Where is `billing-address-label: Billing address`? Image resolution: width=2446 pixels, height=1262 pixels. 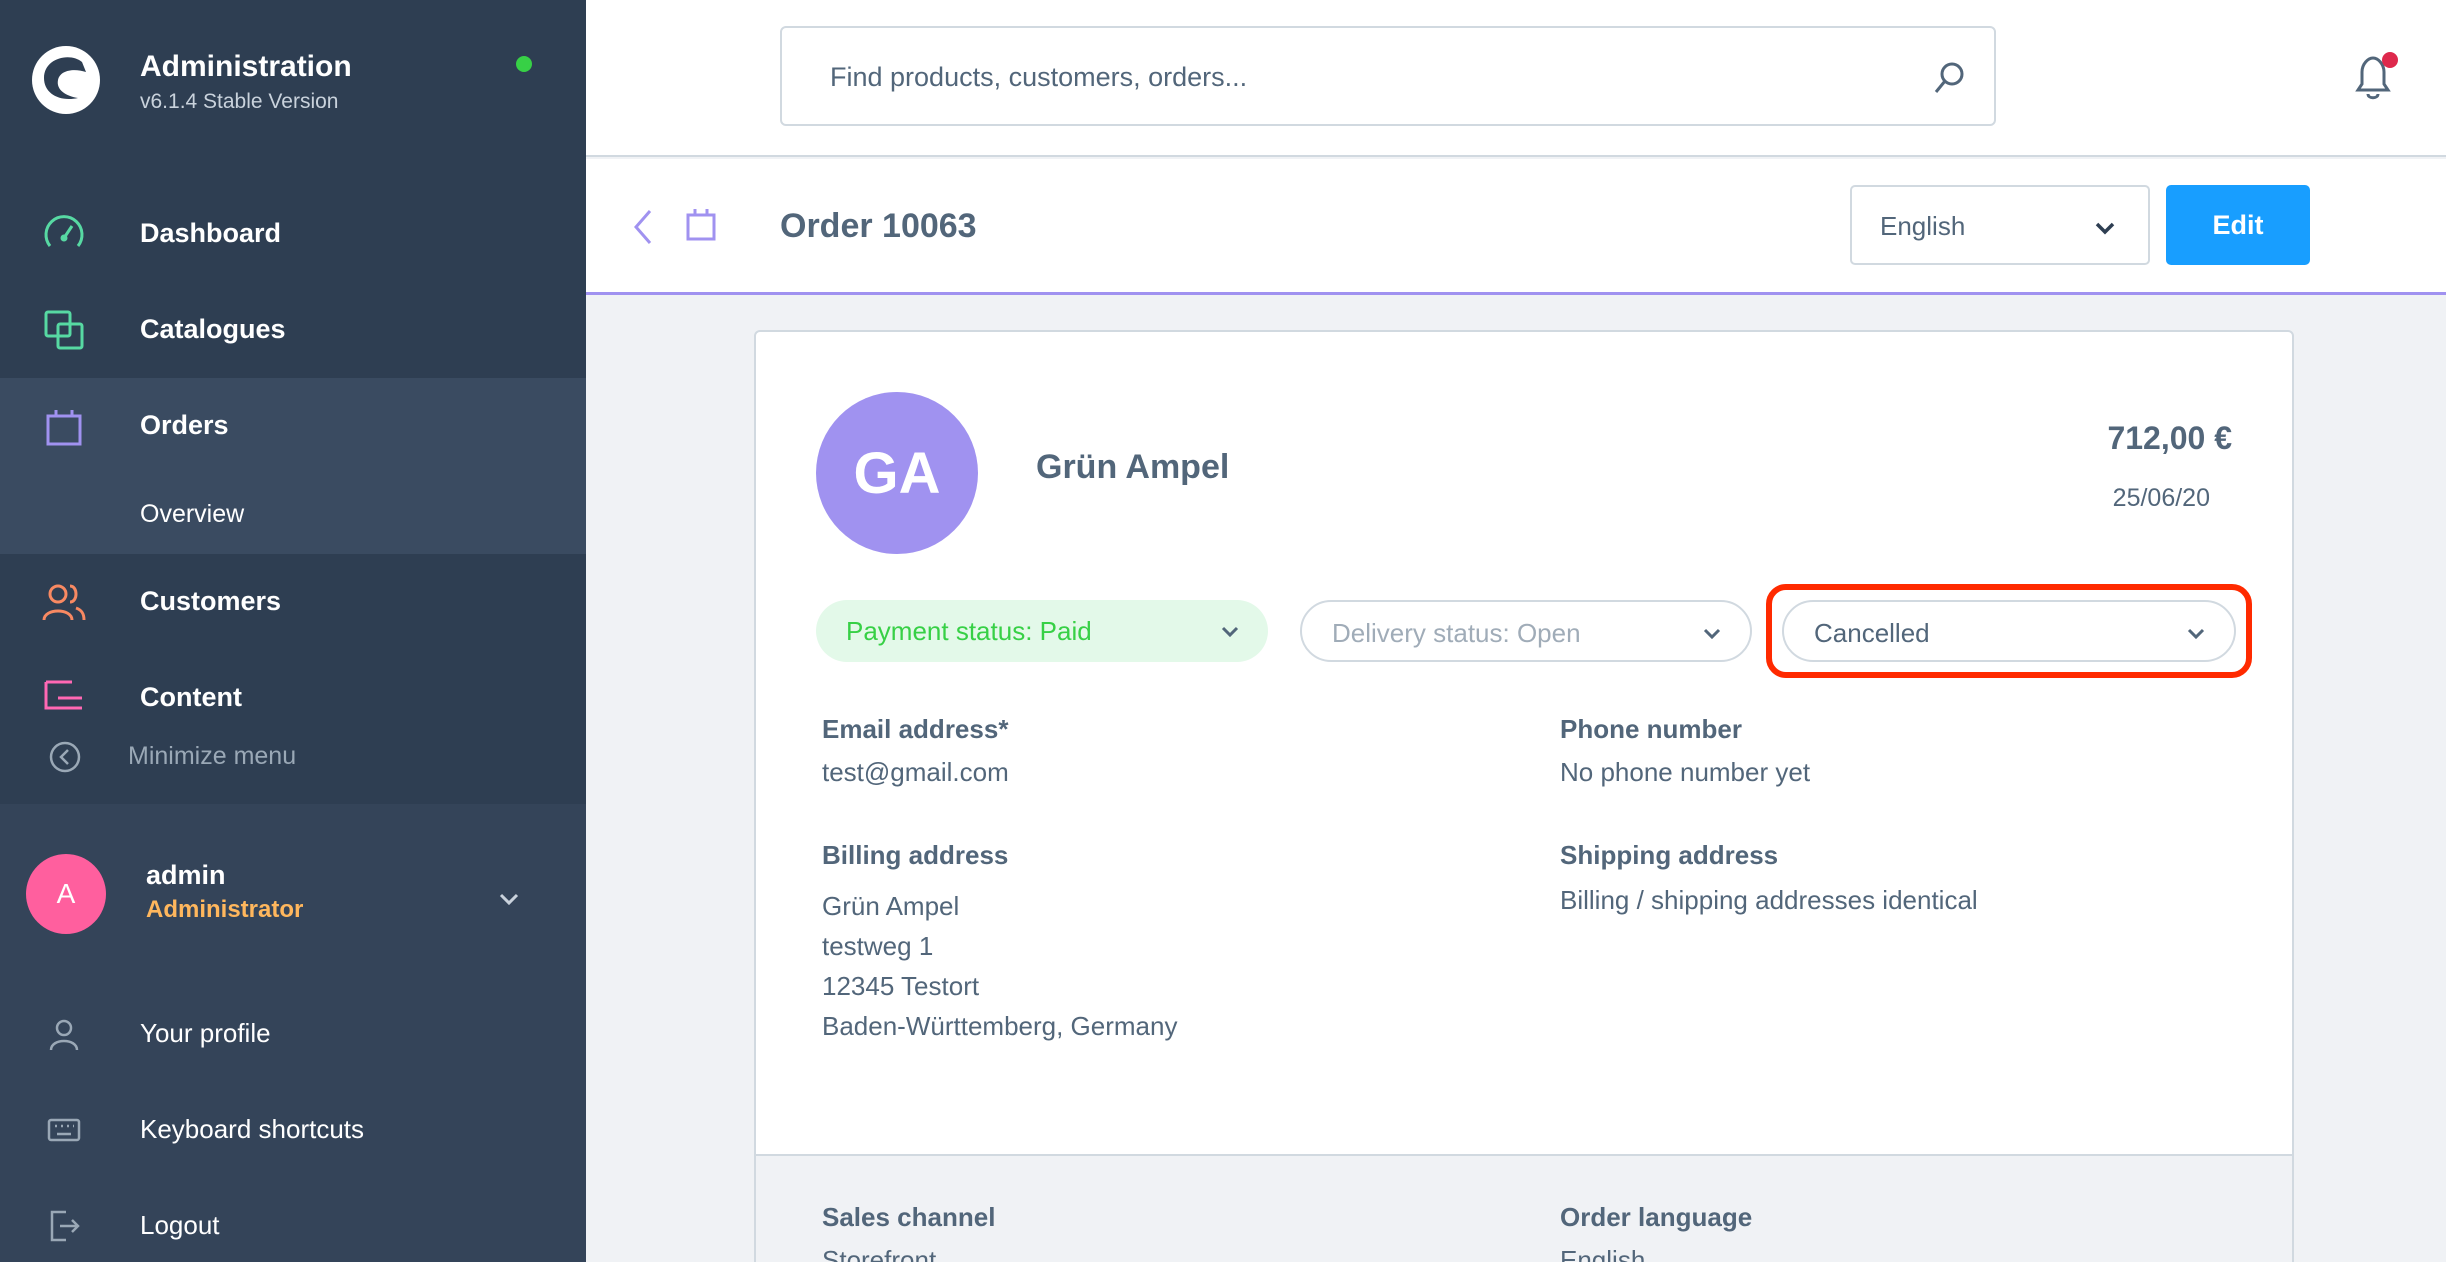
billing-address-label: Billing address is located at coordinates (915, 855).